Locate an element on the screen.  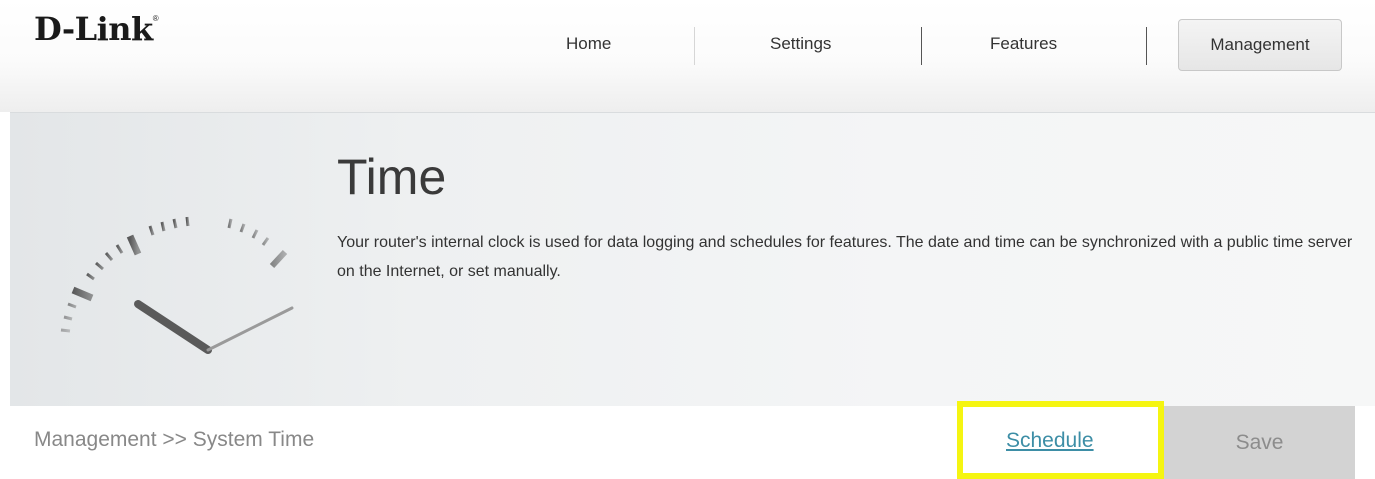
nav-settings: Settings is located at coordinates (800, 44).